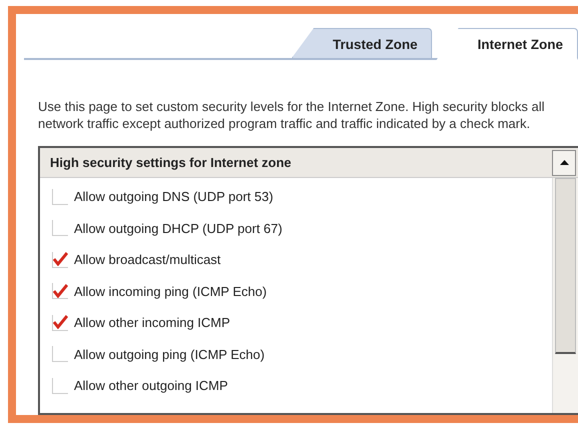 This screenshot has width=578, height=427. I want to click on caret-up-icon, so click(564, 162).